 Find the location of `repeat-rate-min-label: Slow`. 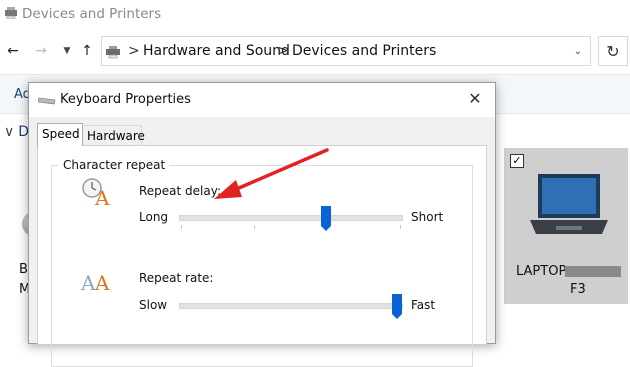

repeat-rate-min-label: Slow is located at coordinates (153, 305).